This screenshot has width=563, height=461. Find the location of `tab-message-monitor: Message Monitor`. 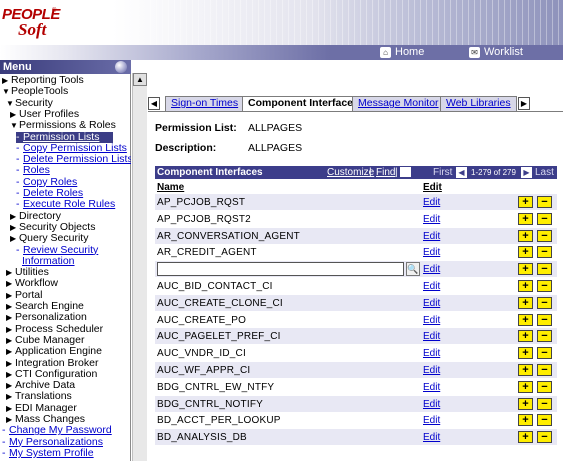

tab-message-monitor: Message Monitor is located at coordinates (398, 103).